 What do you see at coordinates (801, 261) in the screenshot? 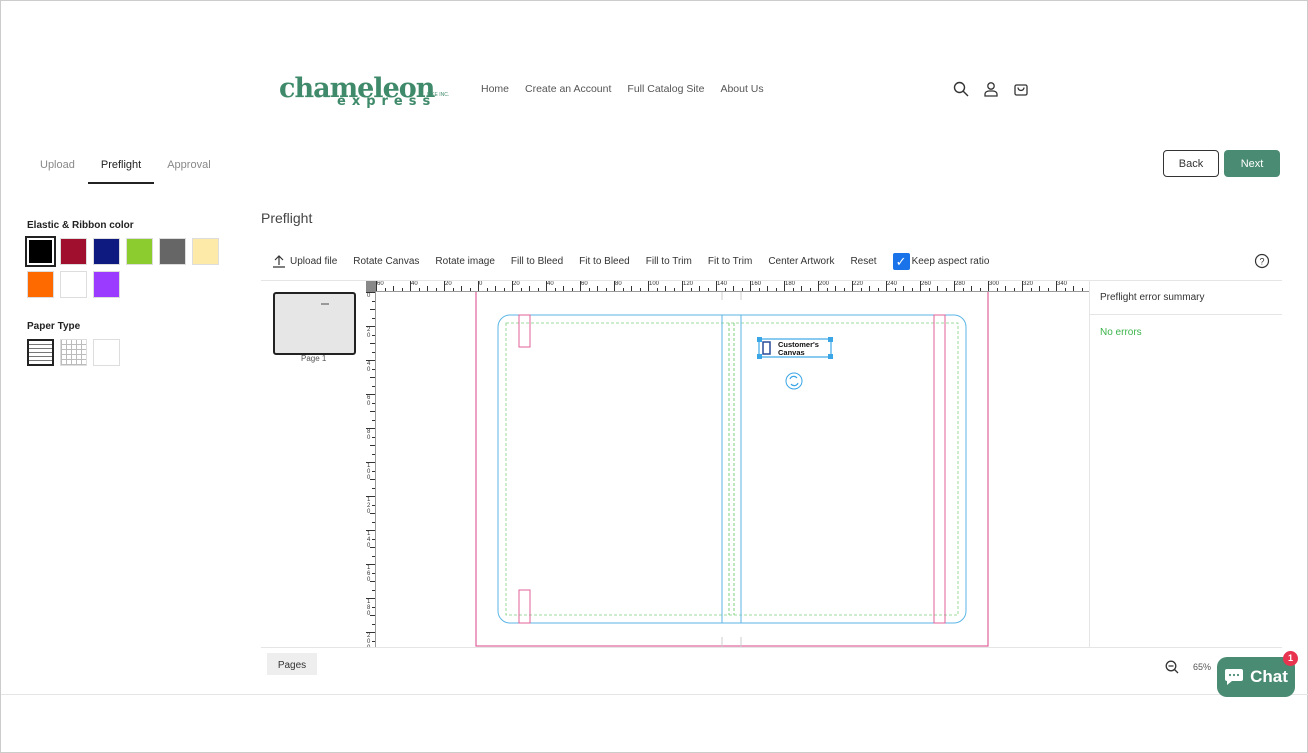
I see `center-artwork-button: Center Artwork` at bounding box center [801, 261].